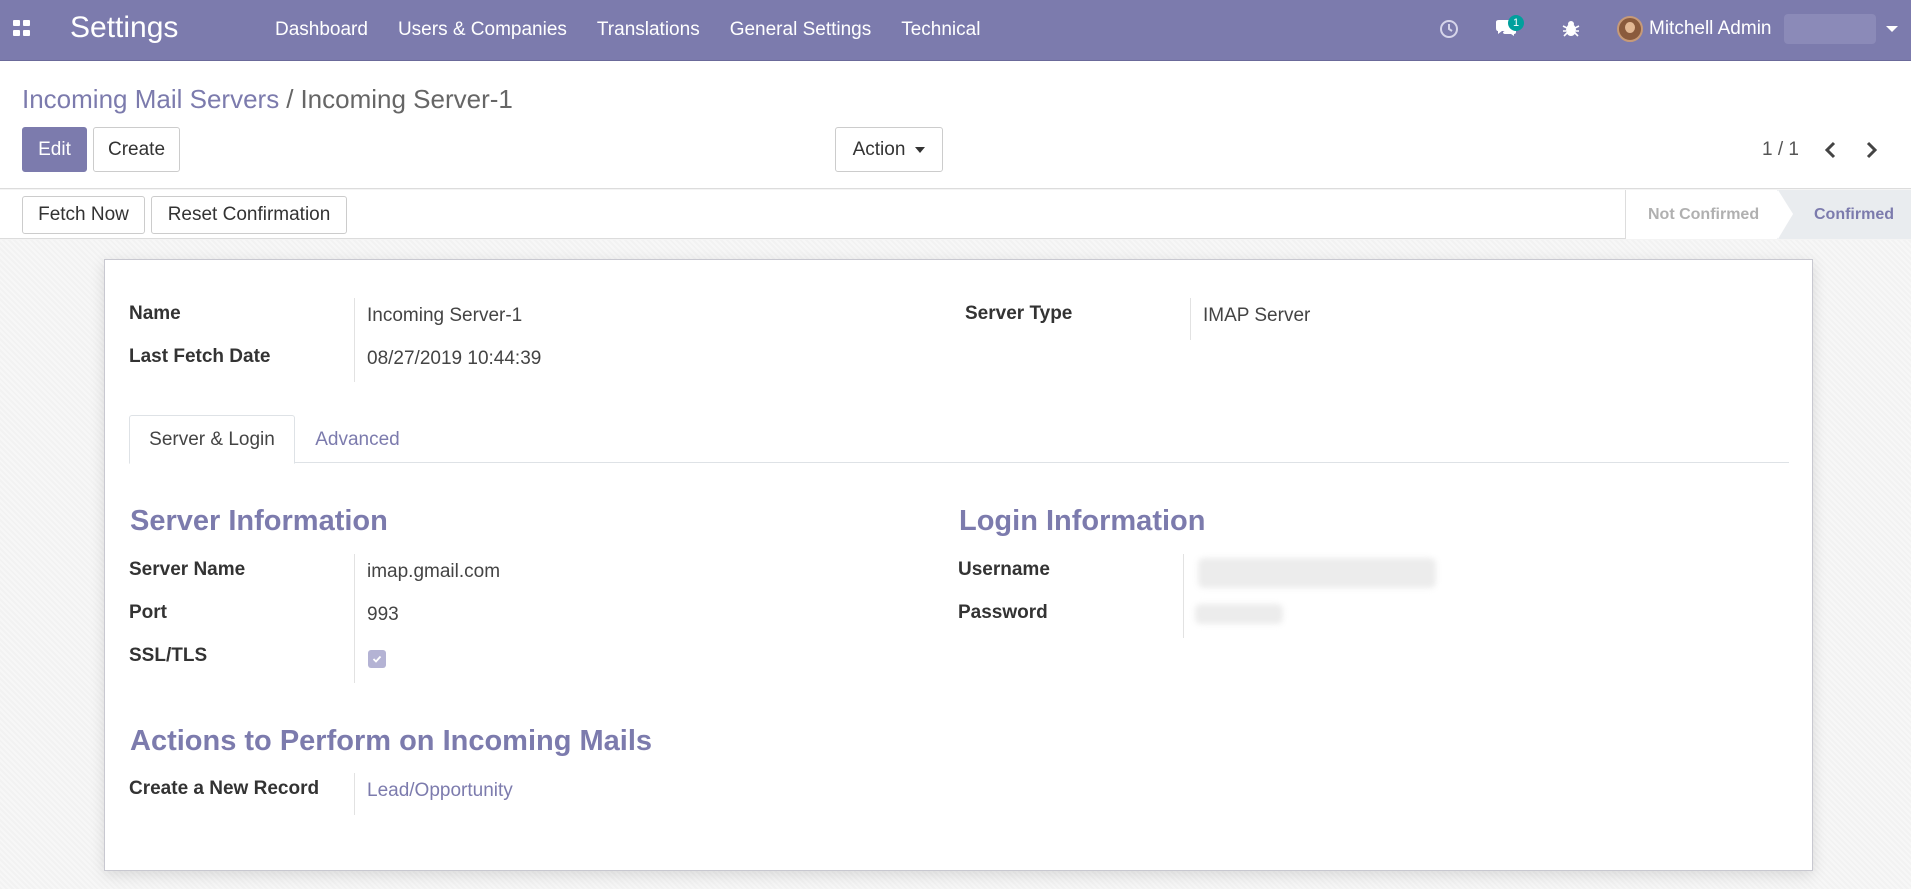 This screenshot has width=1911, height=889. I want to click on stage-pipeline: Not Confirmed Confirmed, so click(1768, 214).